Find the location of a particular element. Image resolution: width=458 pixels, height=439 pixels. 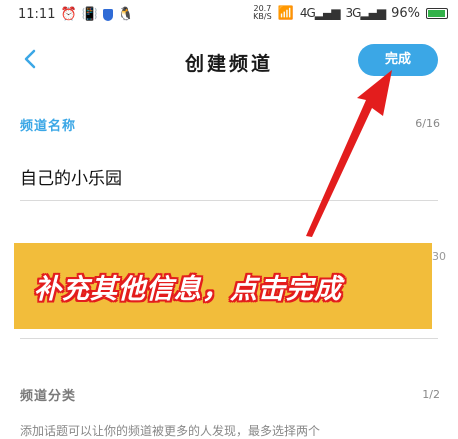

divider-intro is located at coordinates (229, 338).